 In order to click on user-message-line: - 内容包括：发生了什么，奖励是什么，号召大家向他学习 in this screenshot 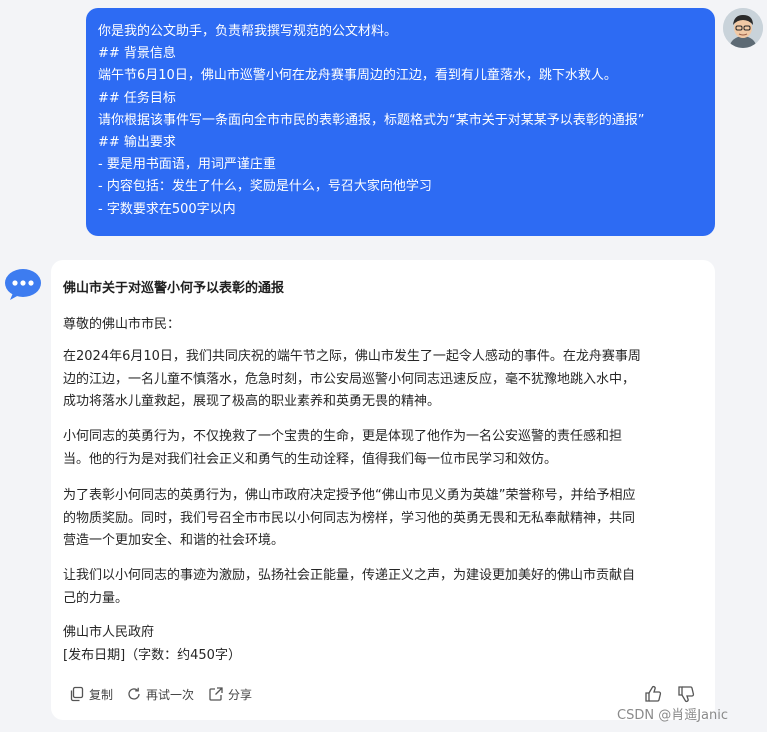, I will do `click(265, 187)`.